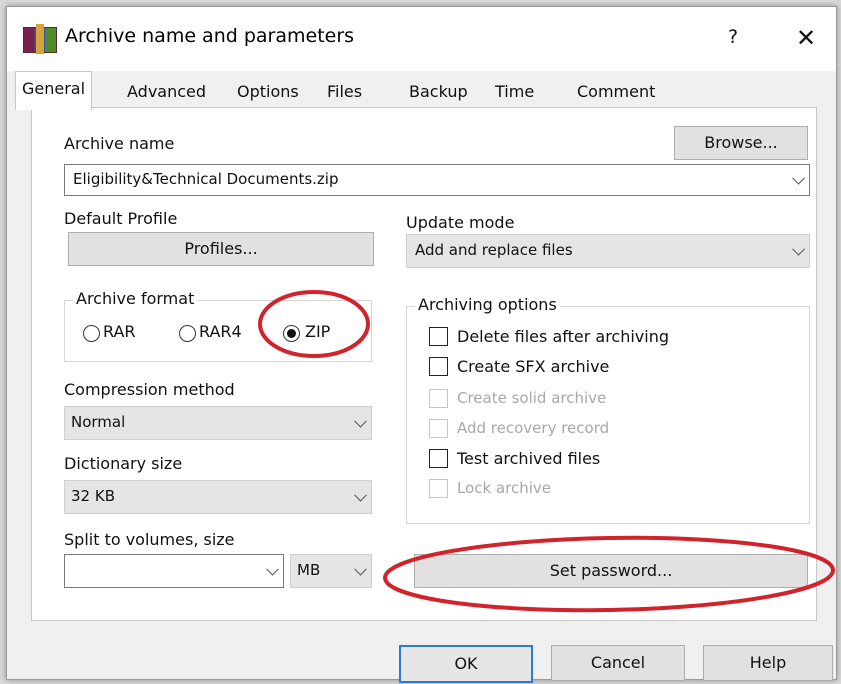  Describe the element at coordinates (135, 298) in the screenshot. I see `archive-format-label: Archive format` at that location.